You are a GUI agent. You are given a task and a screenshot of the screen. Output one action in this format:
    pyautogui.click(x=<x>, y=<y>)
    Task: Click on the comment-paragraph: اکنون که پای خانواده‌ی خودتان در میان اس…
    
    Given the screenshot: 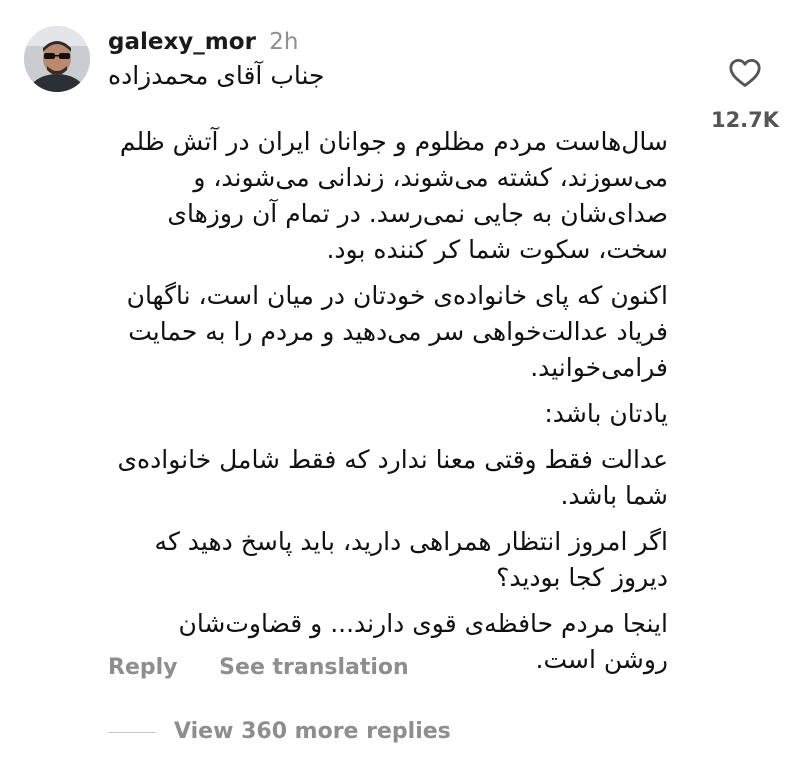 What is the action you would take?
    pyautogui.click(x=397, y=331)
    